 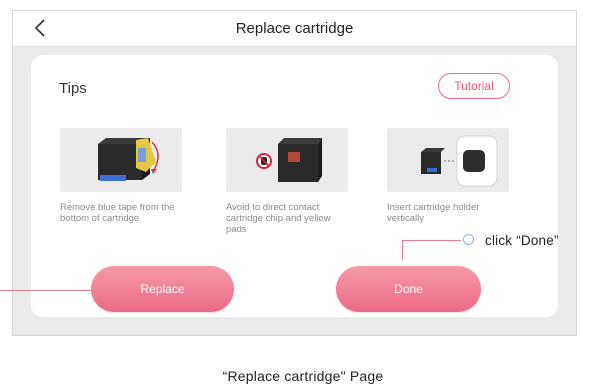 I want to click on tip-text: Insert cartridge holder vertically, so click(x=433, y=213).